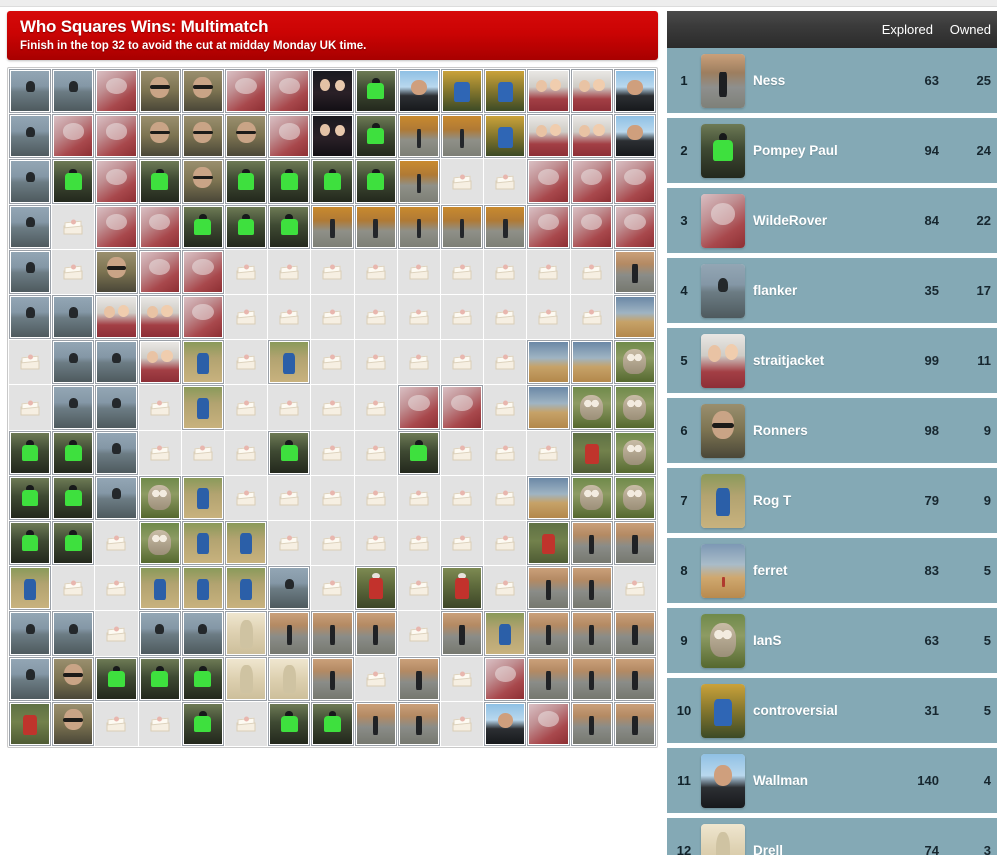 Image resolution: width=997 pixels, height=855 pixels. What do you see at coordinates (832, 640) in the screenshot?
I see `leaderboard-row: 9 IanS 63 5` at bounding box center [832, 640].